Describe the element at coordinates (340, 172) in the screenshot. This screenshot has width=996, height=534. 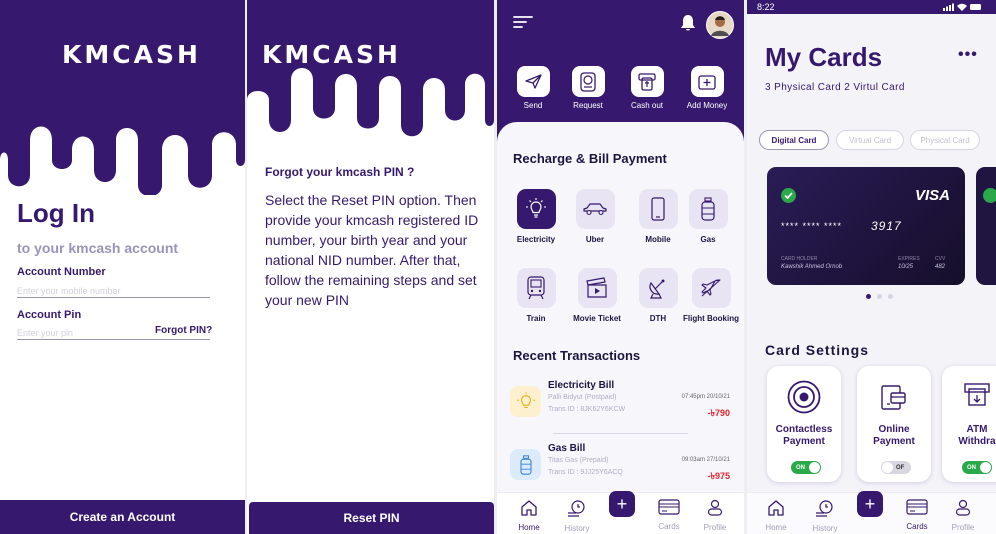
I see `forgot-pin-heading: Forgot your kmcash PIN ?` at that location.